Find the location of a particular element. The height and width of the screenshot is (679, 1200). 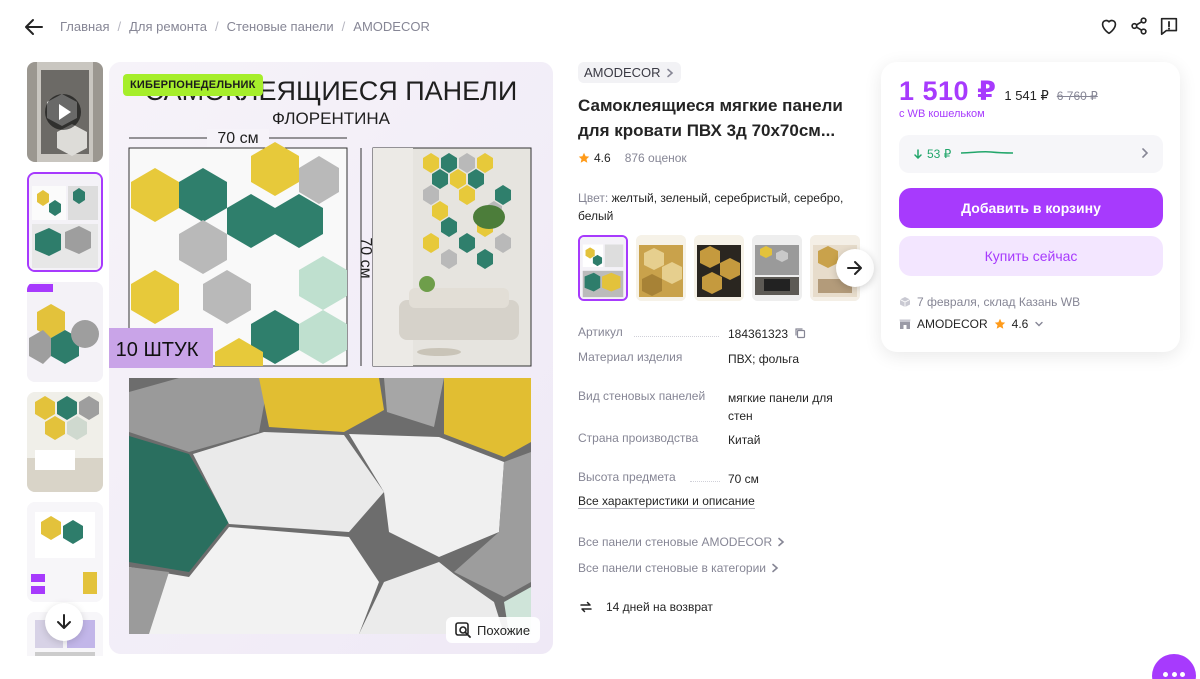

report-icon is located at coordinates (1169, 26).